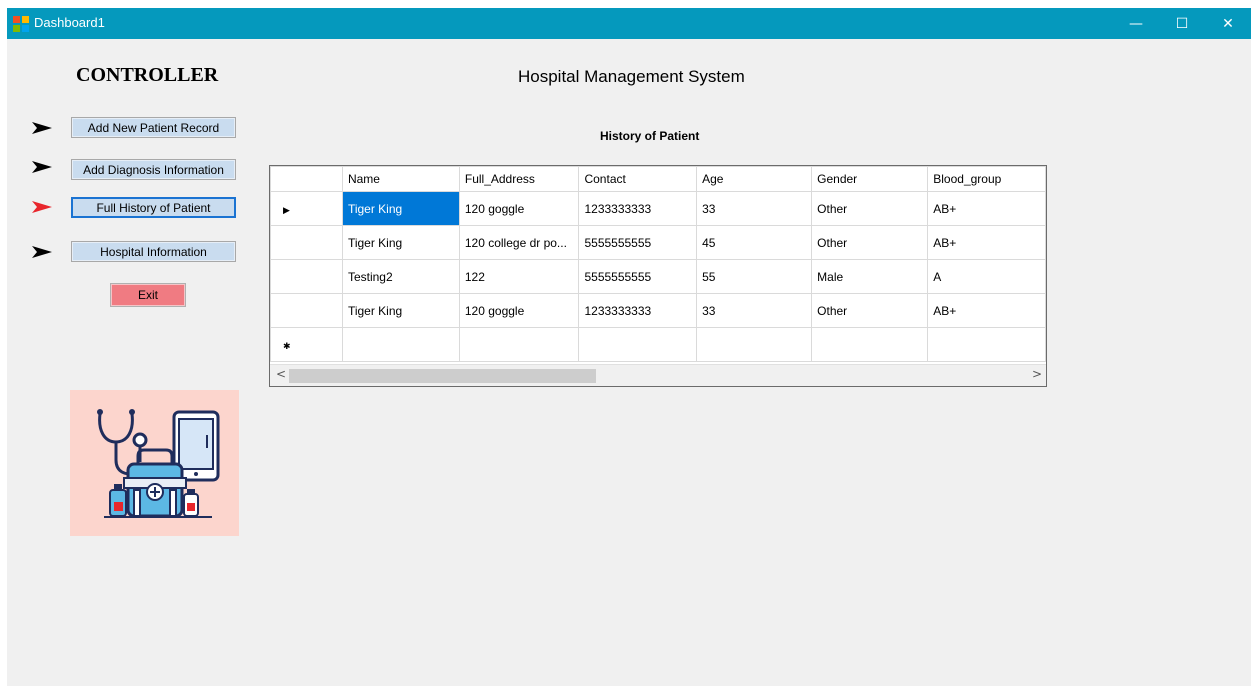  I want to click on new-row-indicator-icon: ✱, so click(287, 345).